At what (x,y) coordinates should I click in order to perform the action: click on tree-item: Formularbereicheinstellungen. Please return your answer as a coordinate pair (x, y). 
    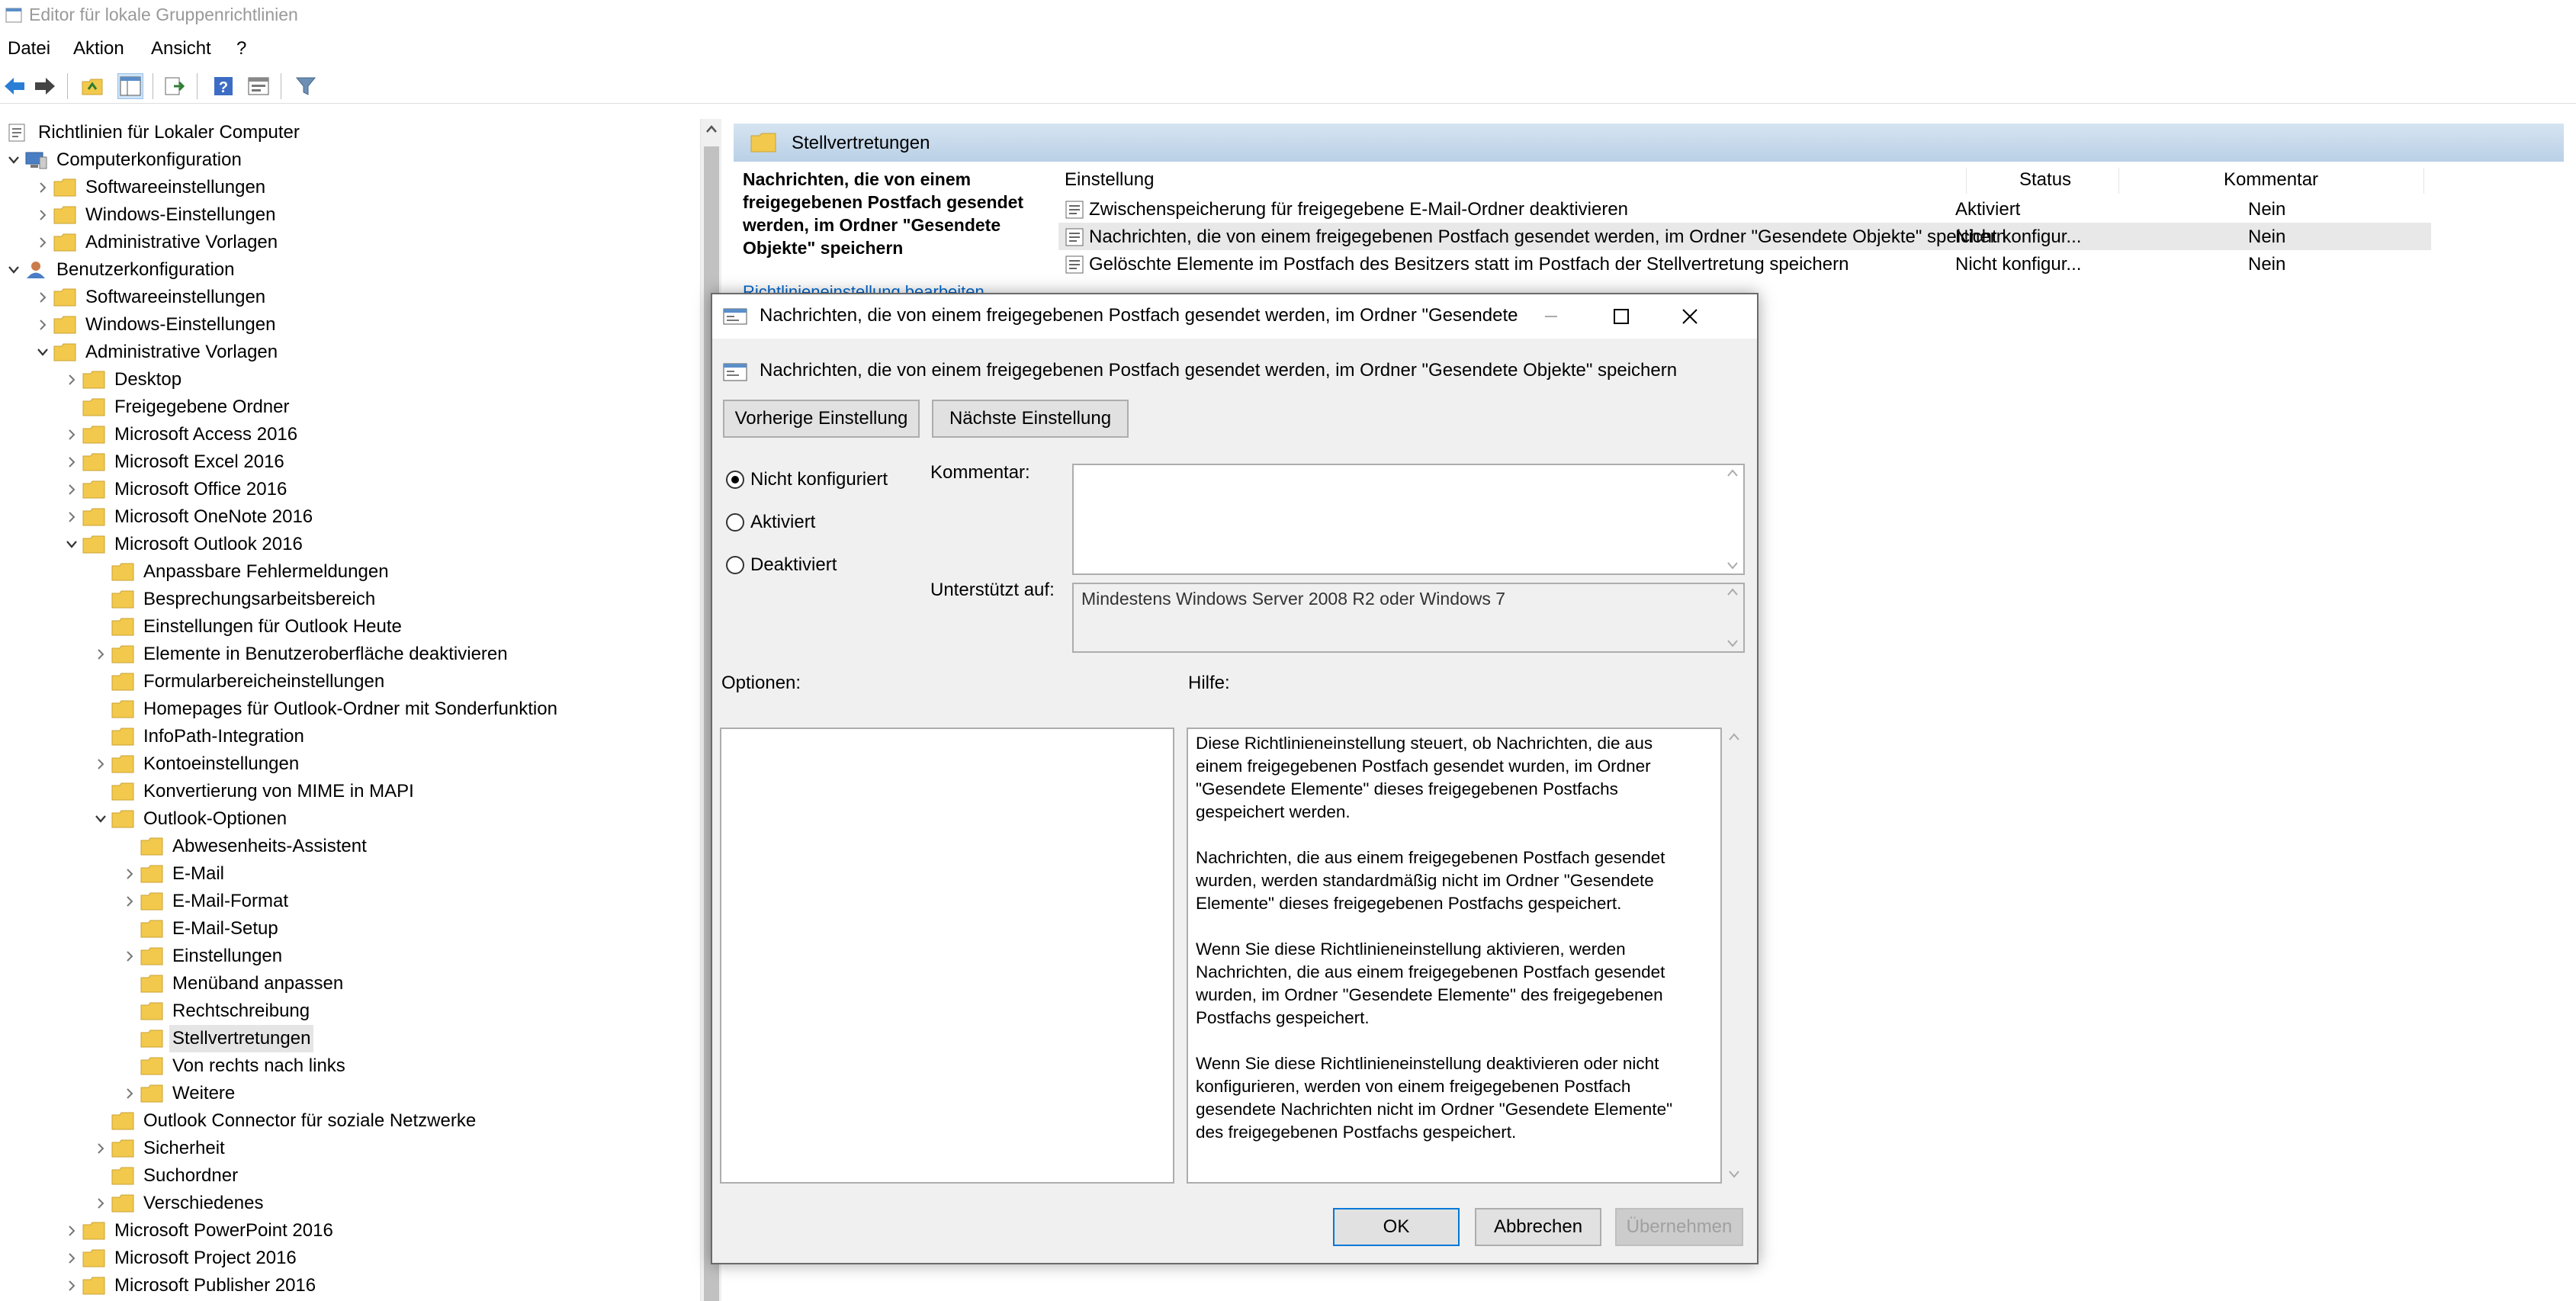
    Looking at the image, I should click on (238, 681).